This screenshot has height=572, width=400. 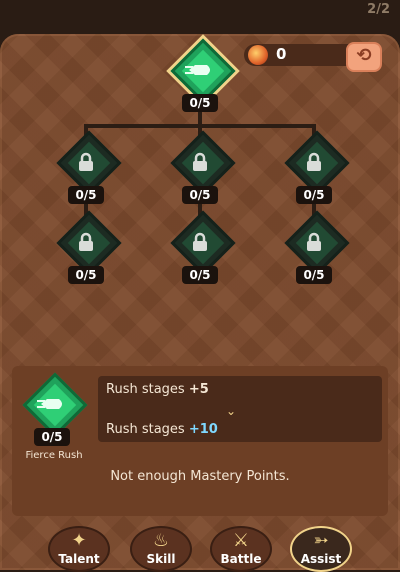 What do you see at coordinates (162, 429) in the screenshot?
I see `next-effect: Rush stages +10` at bounding box center [162, 429].